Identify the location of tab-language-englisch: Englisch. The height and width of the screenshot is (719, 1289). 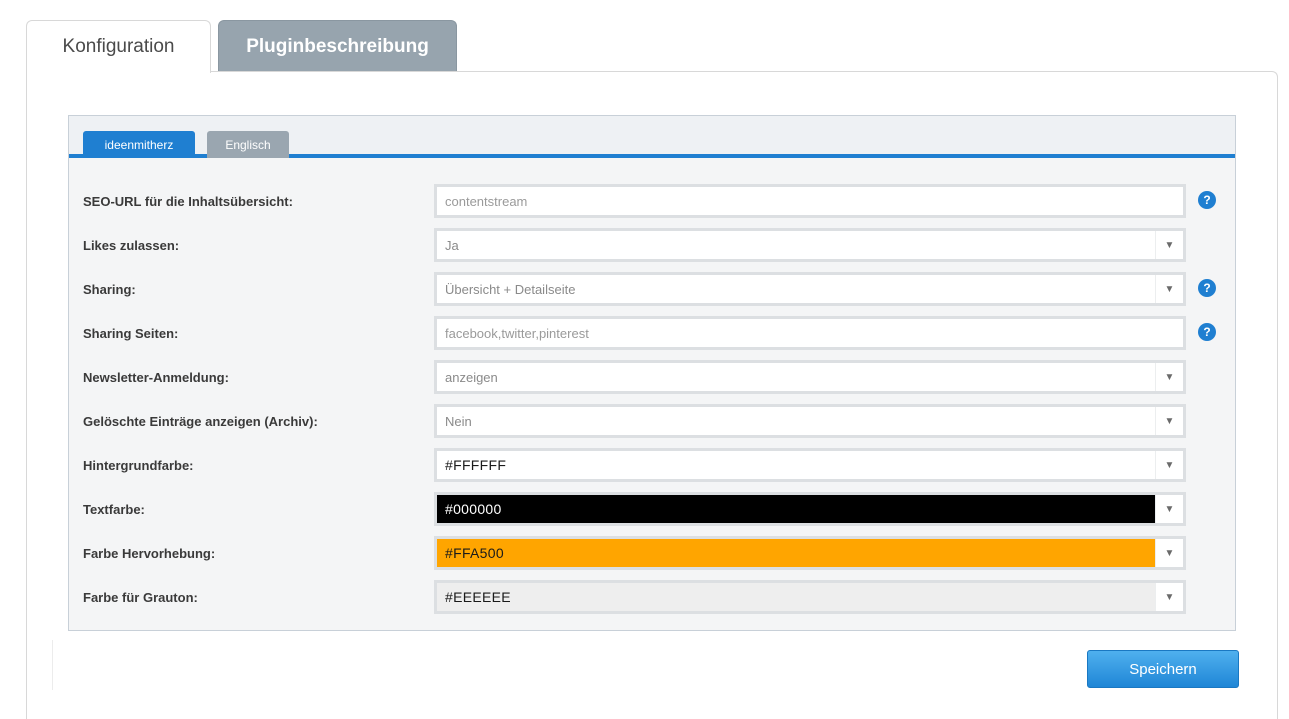
(248, 144).